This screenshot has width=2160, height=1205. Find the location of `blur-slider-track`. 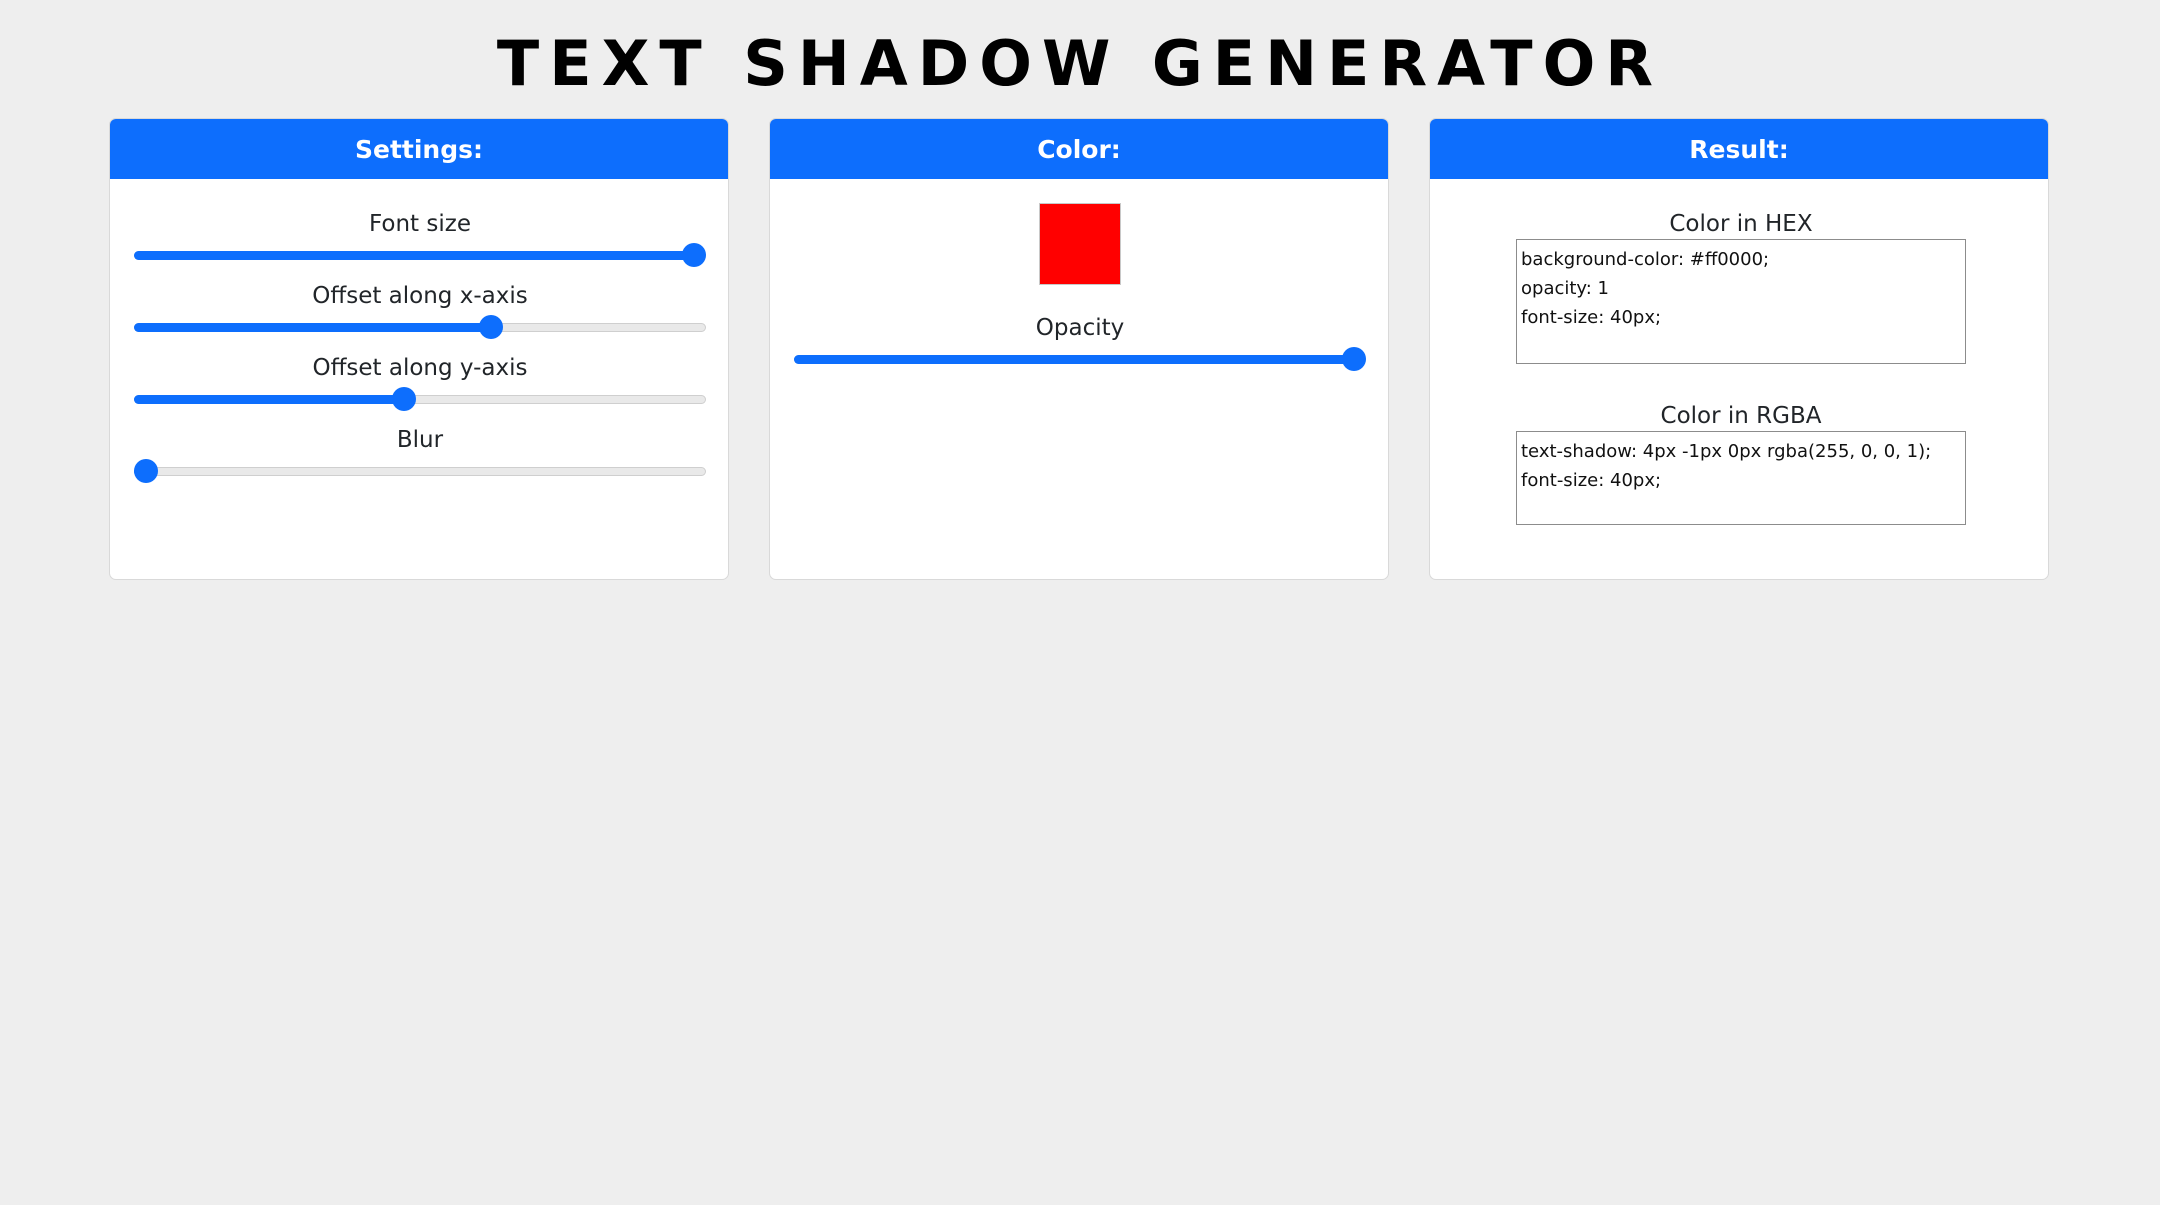

blur-slider-track is located at coordinates (420, 471).